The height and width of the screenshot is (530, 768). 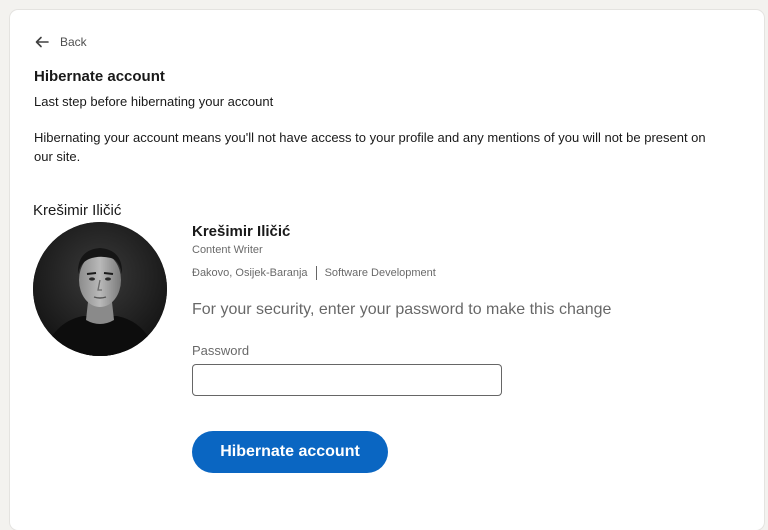 What do you see at coordinates (227, 250) in the screenshot?
I see `profile-headline: Content Writer` at bounding box center [227, 250].